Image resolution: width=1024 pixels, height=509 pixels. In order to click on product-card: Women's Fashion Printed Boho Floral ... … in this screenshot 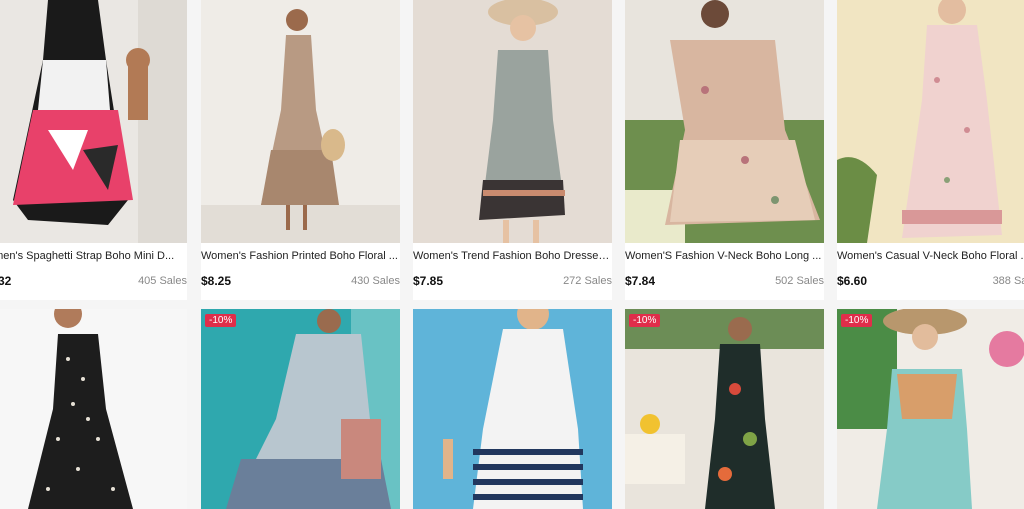, I will do `click(300, 150)`.